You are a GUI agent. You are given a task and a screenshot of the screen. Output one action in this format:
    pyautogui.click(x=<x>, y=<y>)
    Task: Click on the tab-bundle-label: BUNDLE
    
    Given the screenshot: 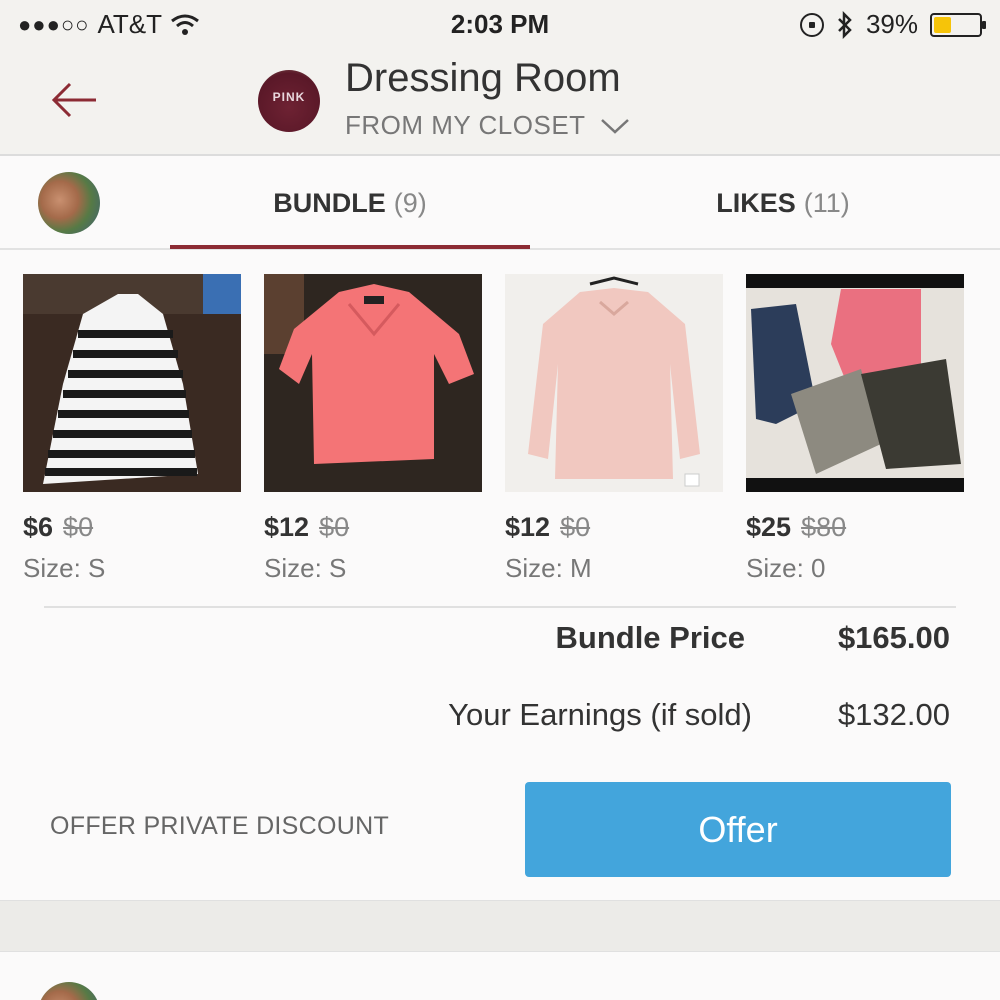 What is the action you would take?
    pyautogui.click(x=329, y=202)
    